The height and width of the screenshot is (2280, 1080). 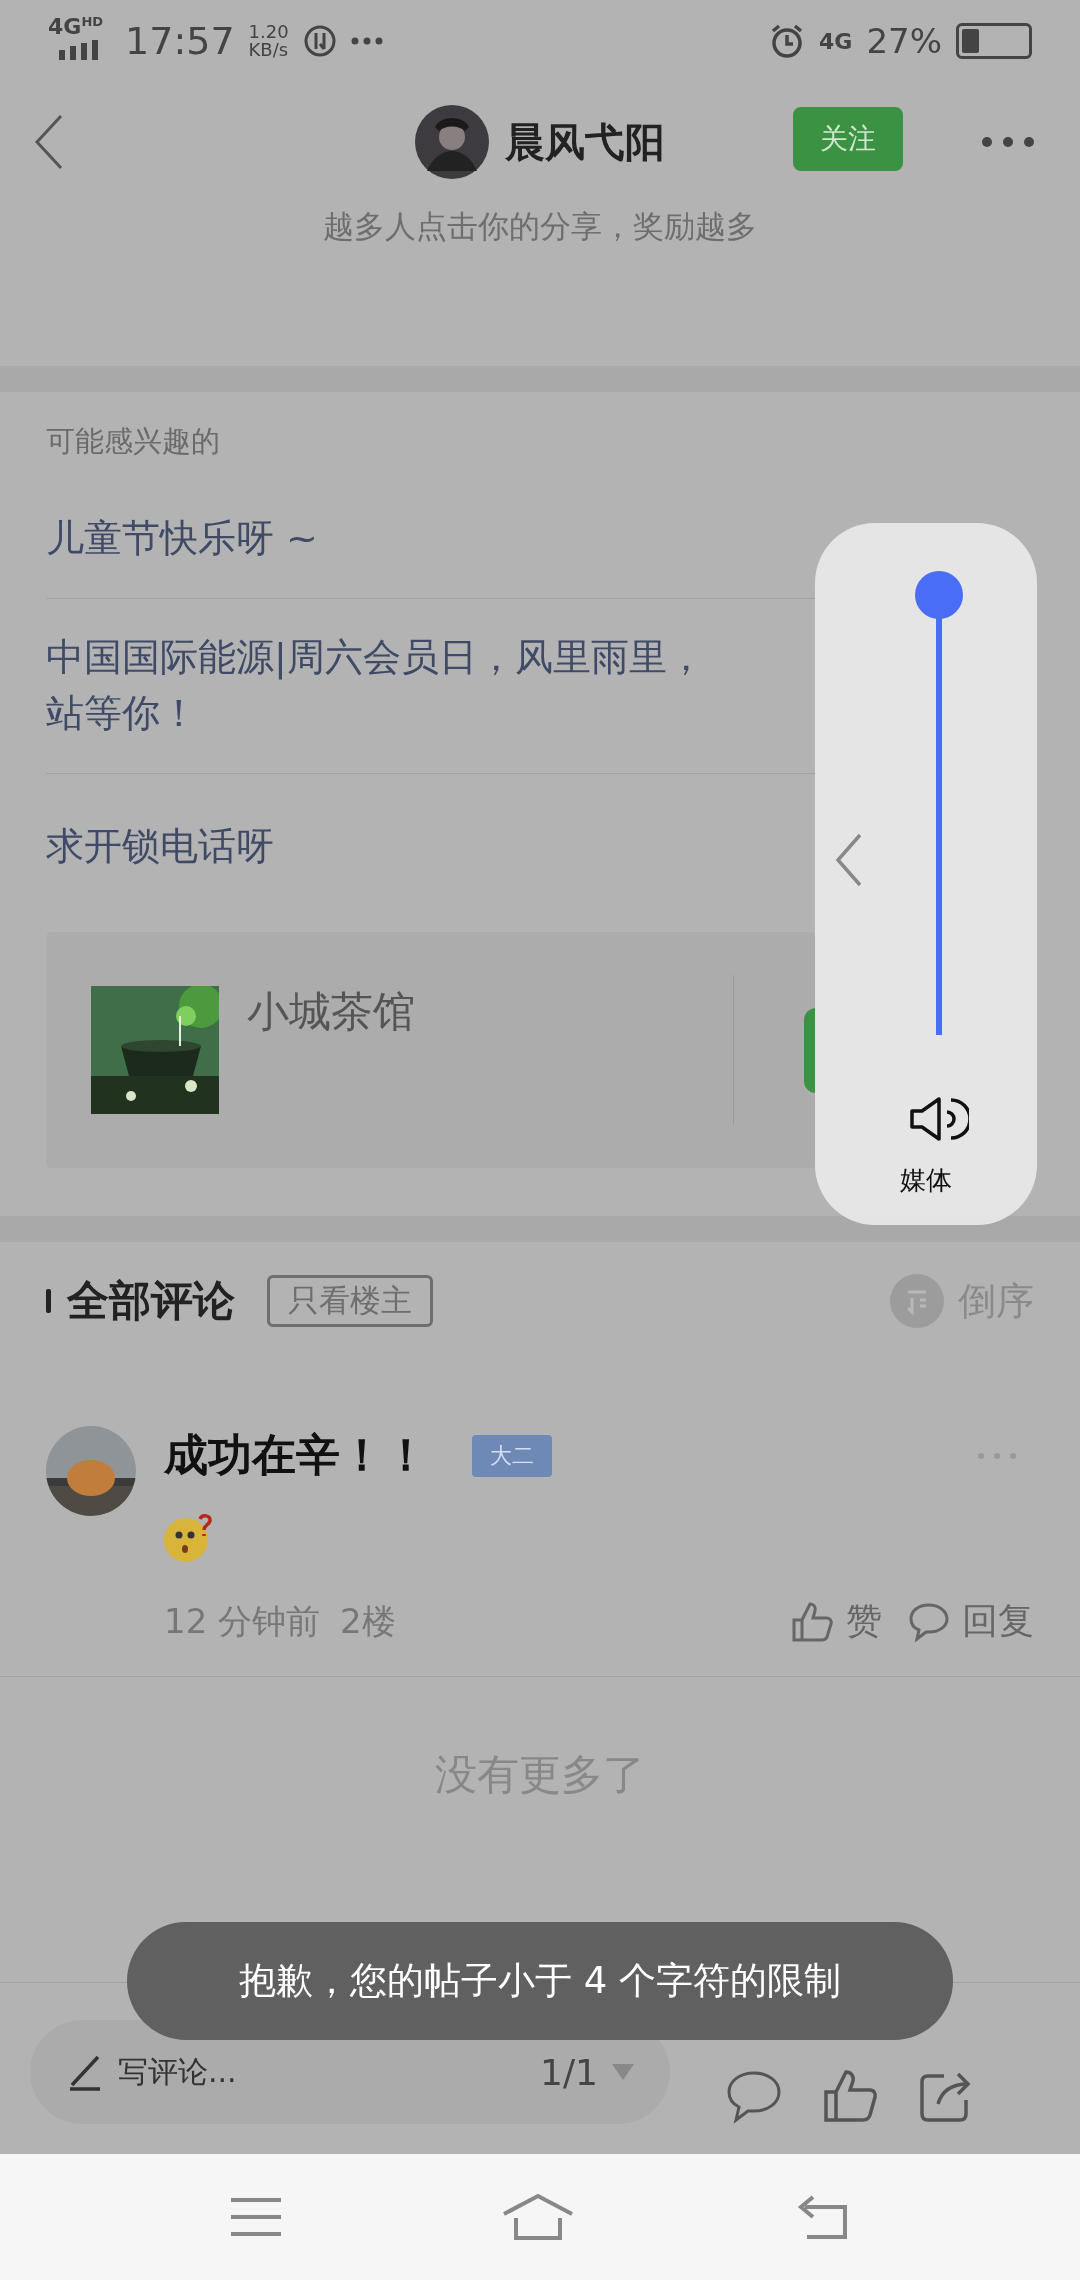 What do you see at coordinates (255, 2217) in the screenshot?
I see `menu-icon` at bounding box center [255, 2217].